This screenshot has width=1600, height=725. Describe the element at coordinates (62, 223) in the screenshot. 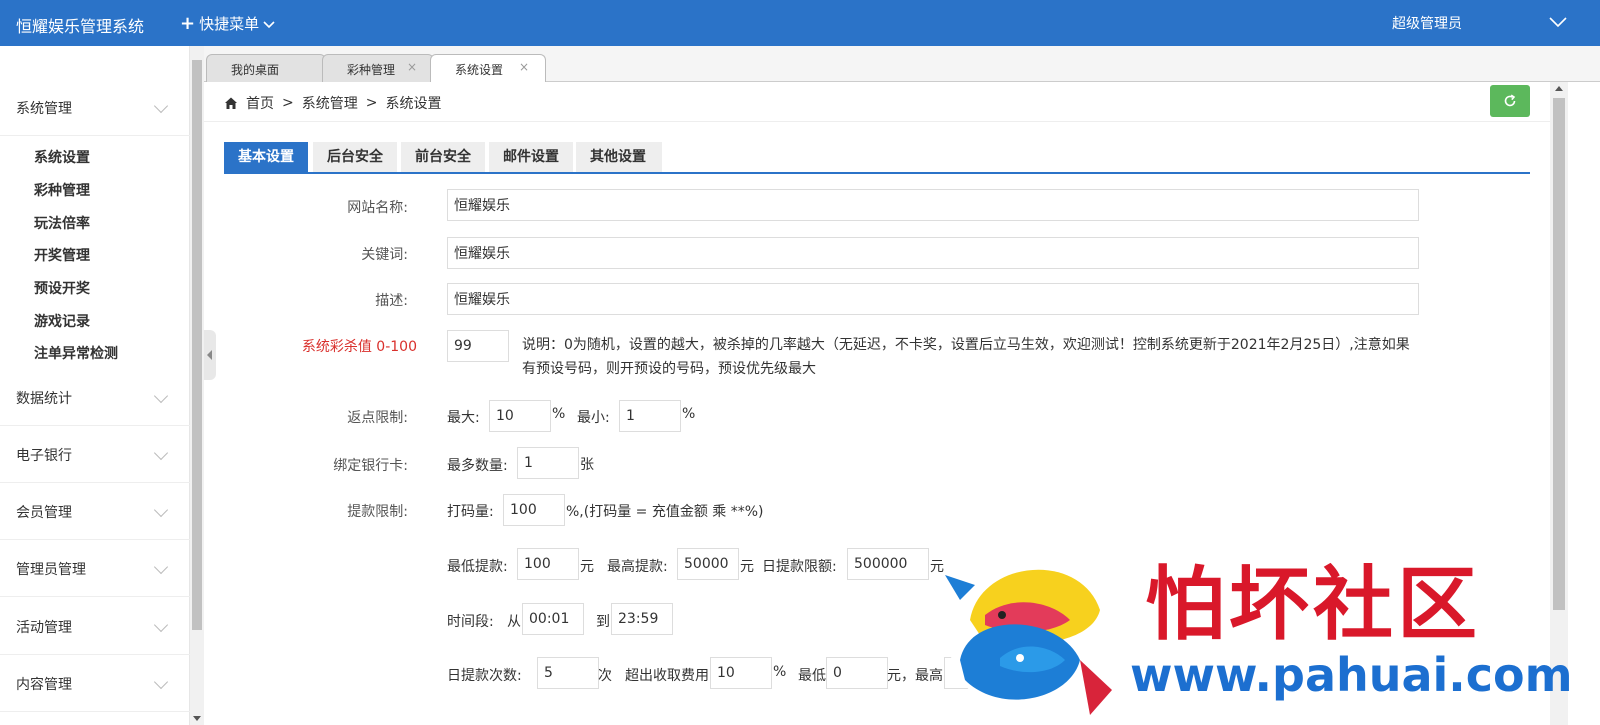

I see `sidebar-item-odds: 玩法倍率` at that location.